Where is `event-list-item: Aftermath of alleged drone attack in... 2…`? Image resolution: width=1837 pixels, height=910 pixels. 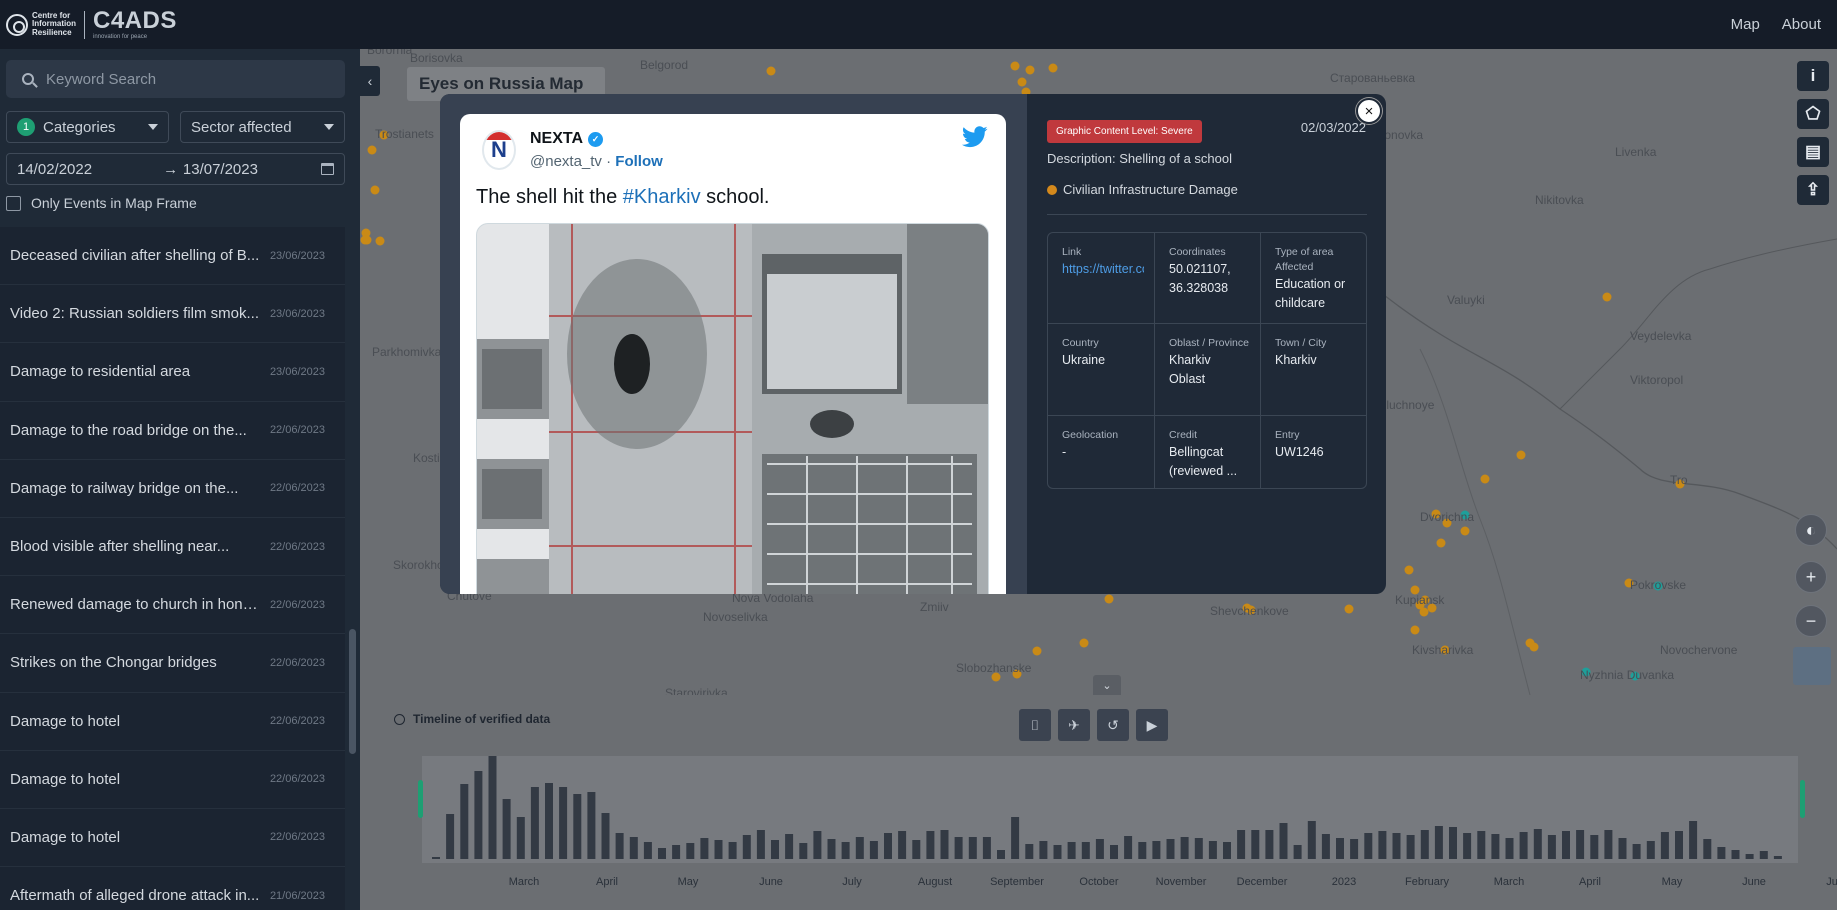 event-list-item: Aftermath of alleged drone attack in... 2… is located at coordinates (172, 888).